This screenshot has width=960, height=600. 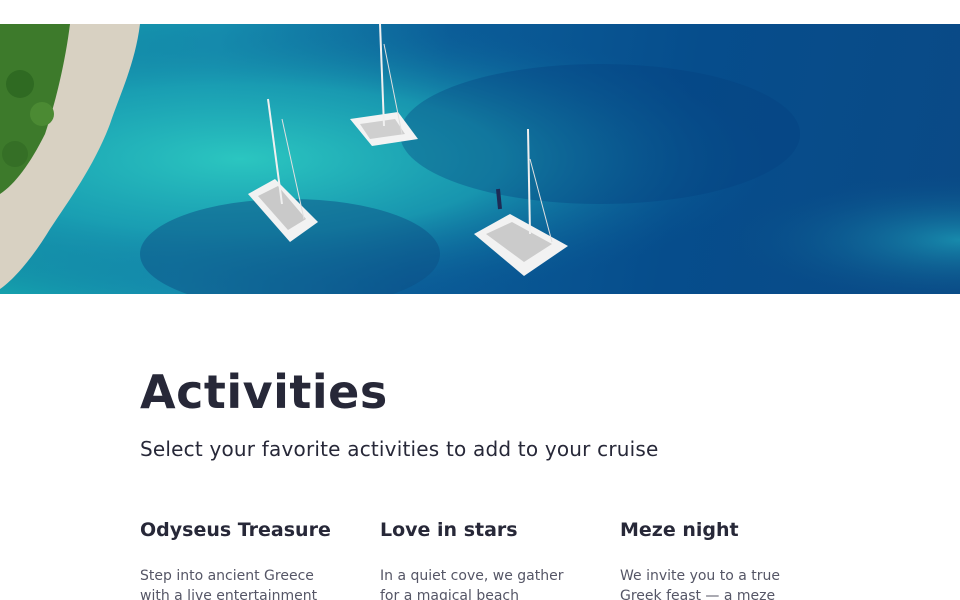 What do you see at coordinates (679, 530) in the screenshot?
I see `activity-card-title: Meze night` at bounding box center [679, 530].